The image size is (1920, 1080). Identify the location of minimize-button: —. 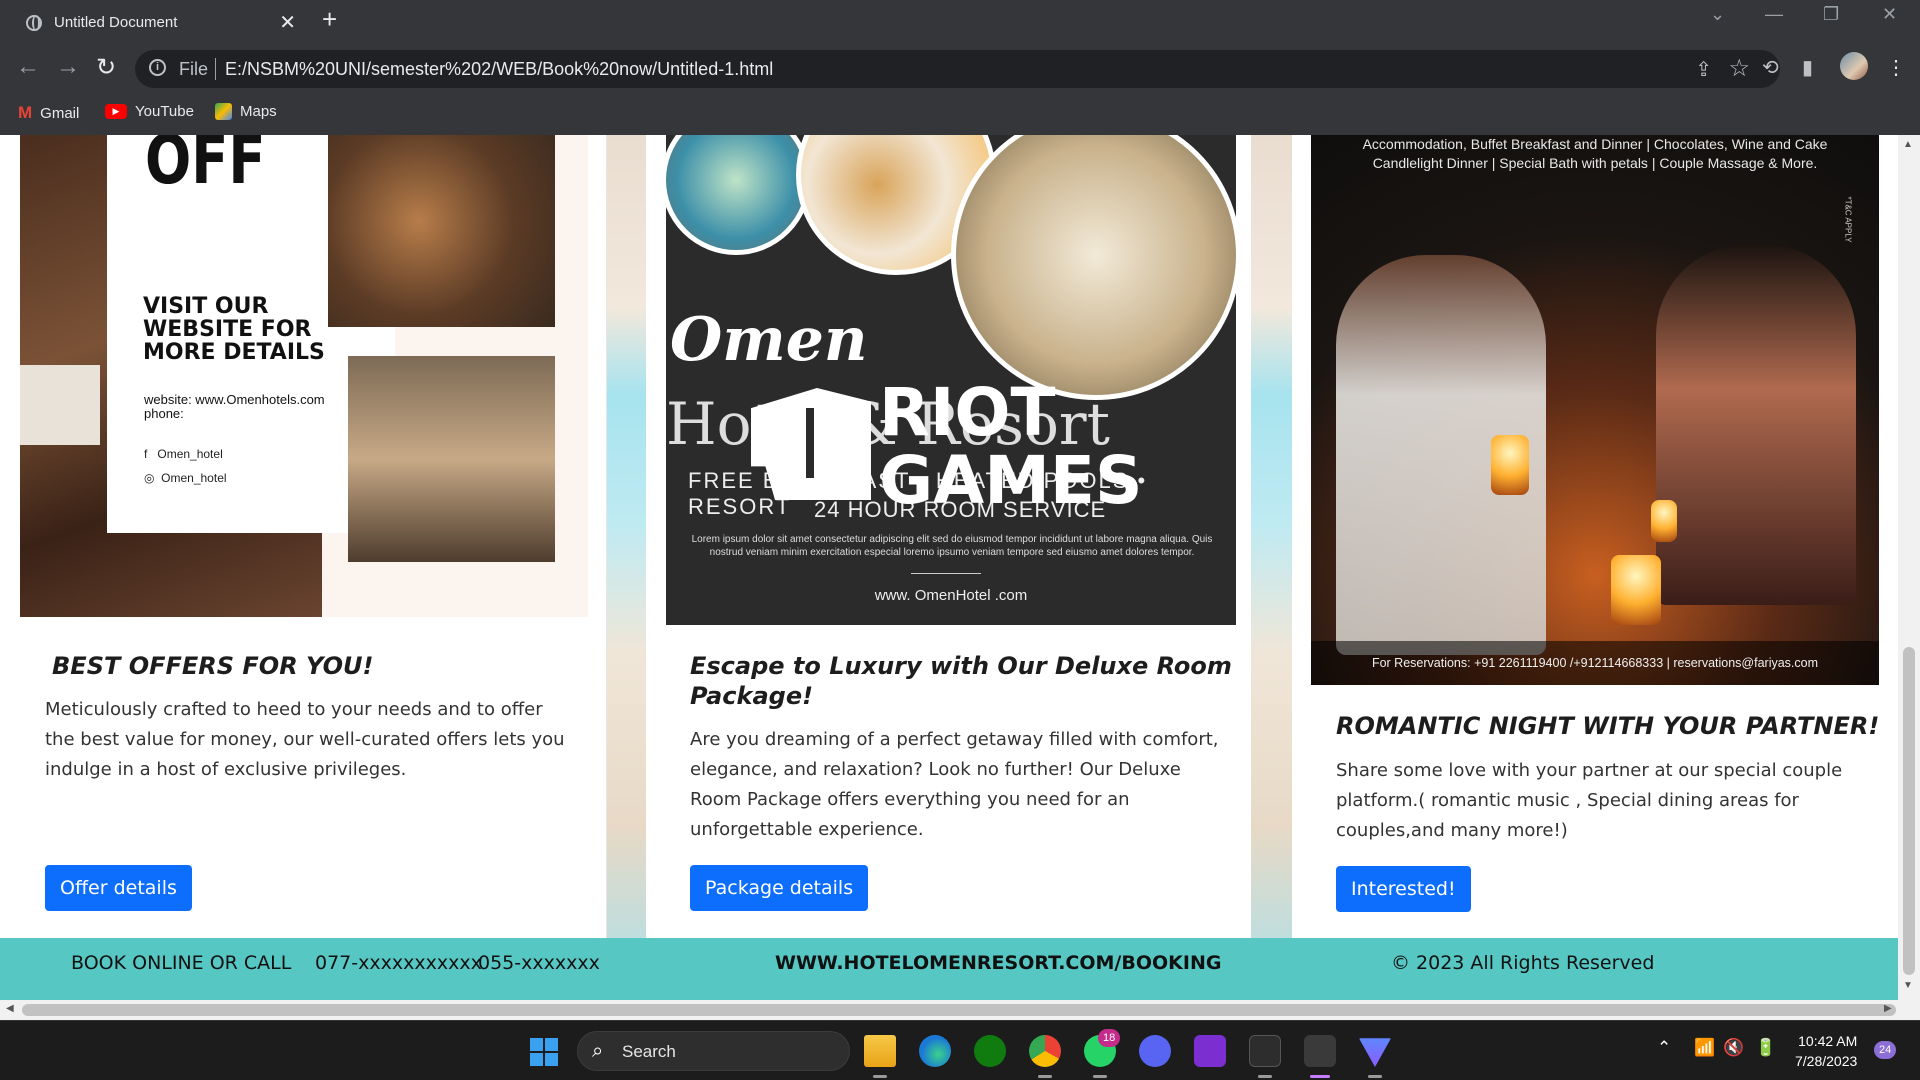
(1774, 14).